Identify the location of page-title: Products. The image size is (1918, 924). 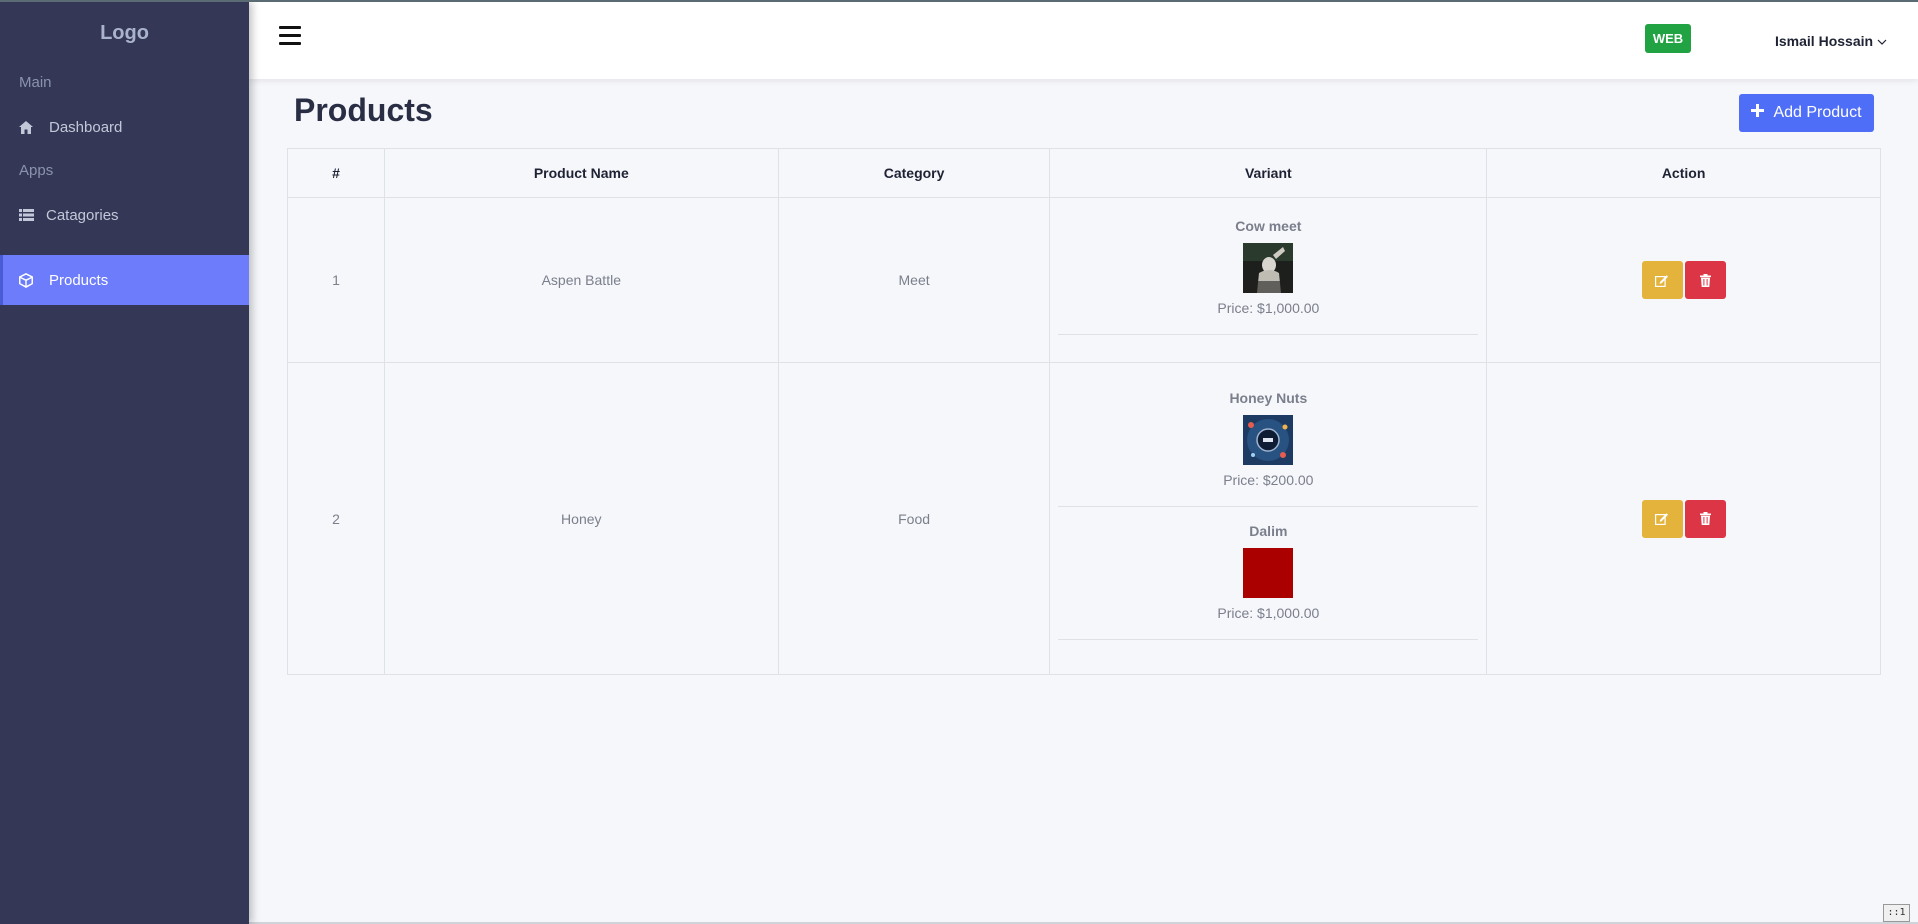
(363, 110).